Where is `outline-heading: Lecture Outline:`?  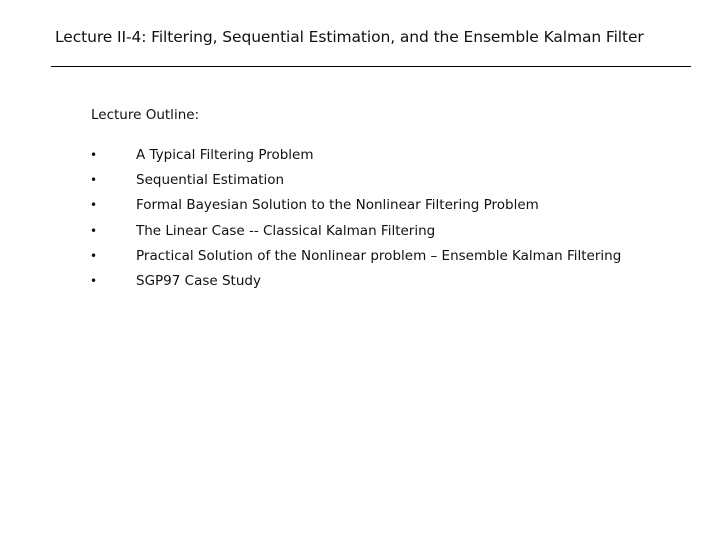
outline-heading: Lecture Outline: is located at coordinates (145, 115).